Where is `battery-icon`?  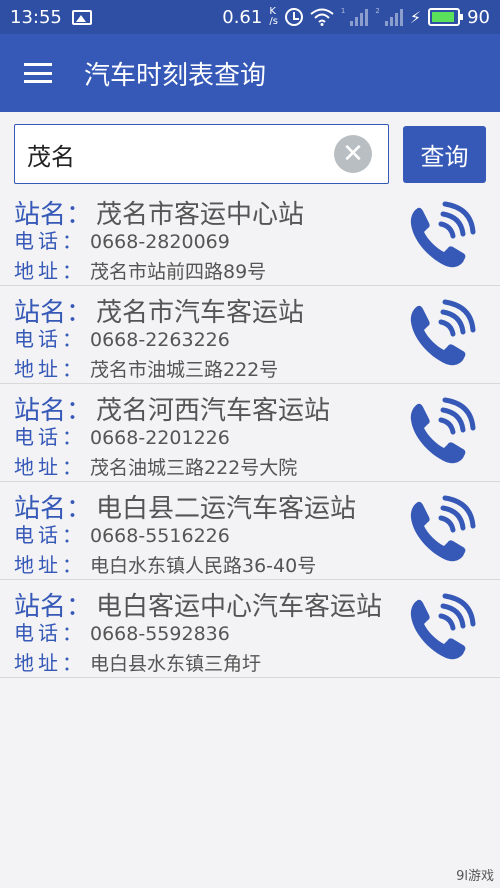 battery-icon is located at coordinates (446, 17).